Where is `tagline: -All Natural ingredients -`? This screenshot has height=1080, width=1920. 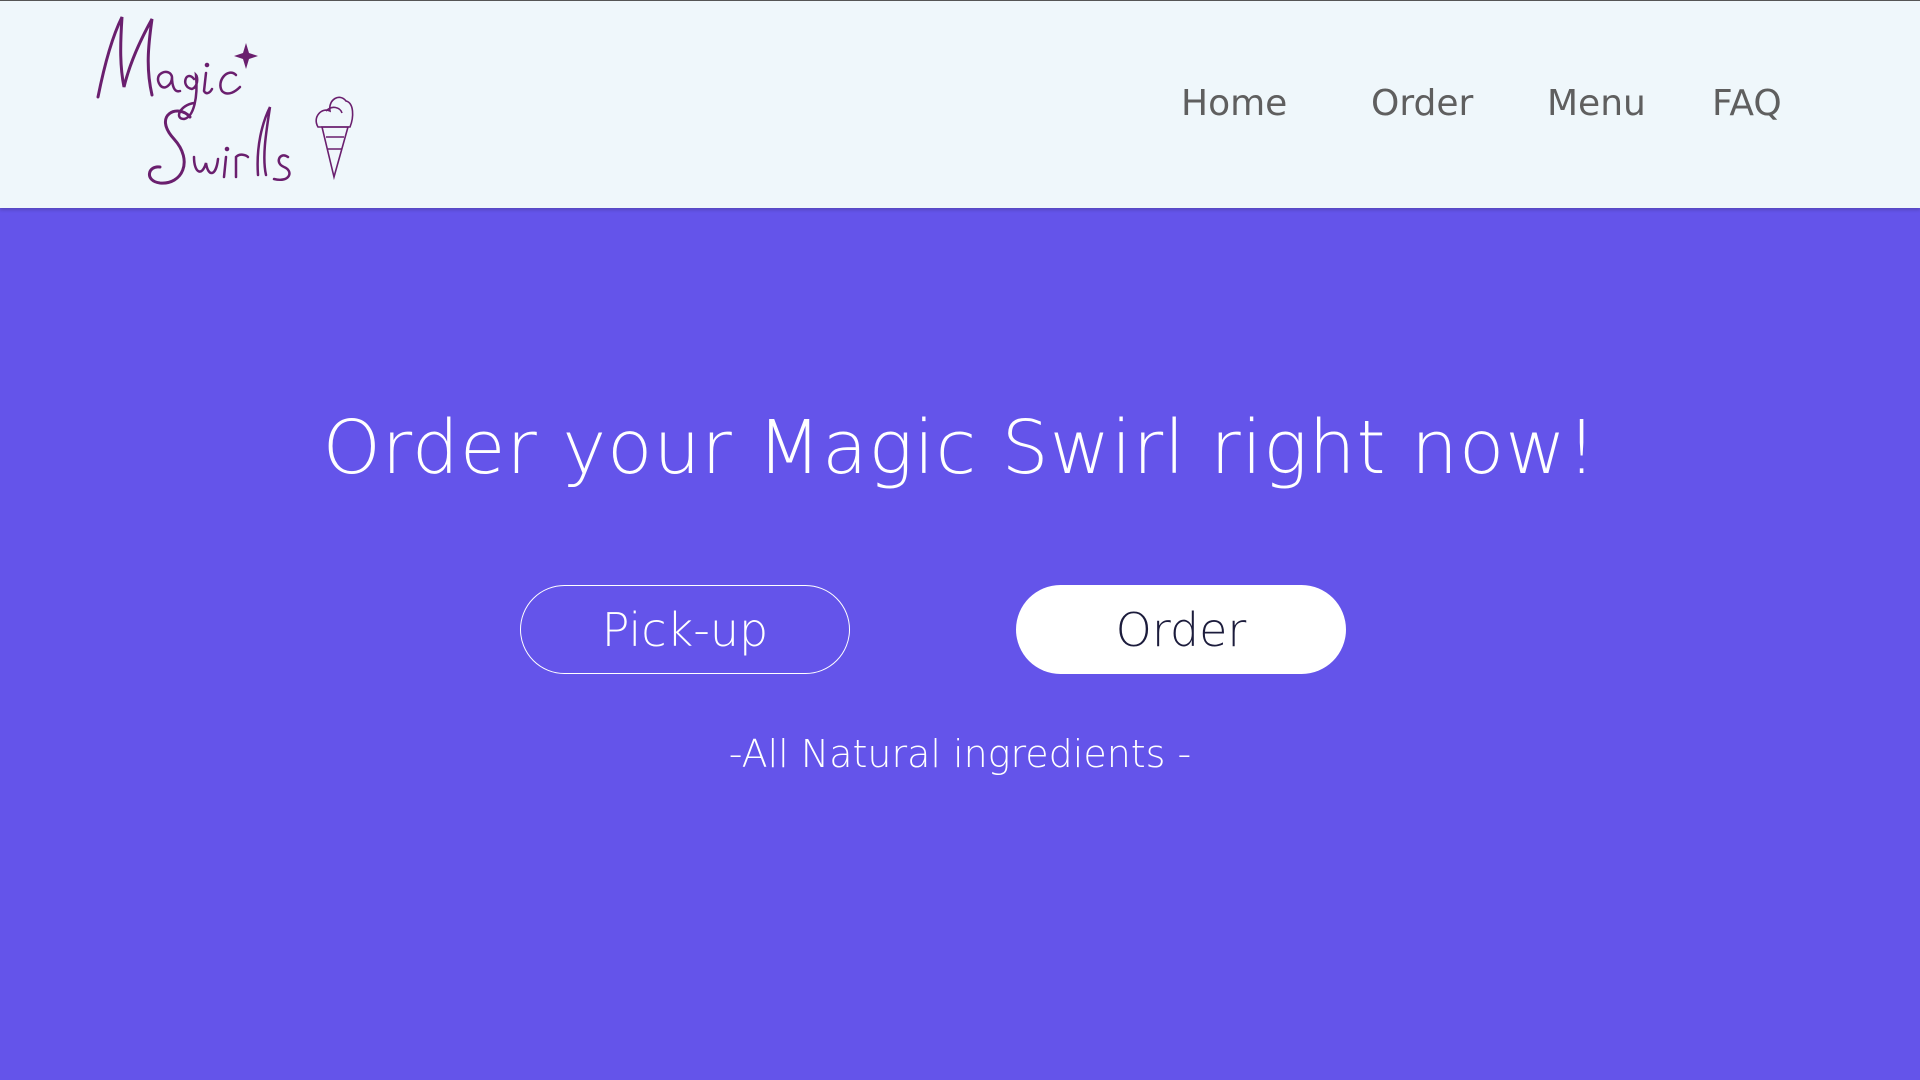 tagline: -All Natural ingredients - is located at coordinates (960, 754).